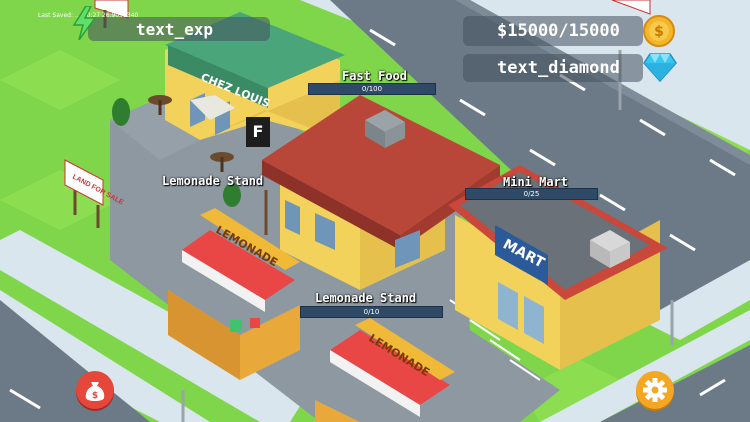 The image size is (750, 422). I want to click on svg-text: F, so click(258, 131).